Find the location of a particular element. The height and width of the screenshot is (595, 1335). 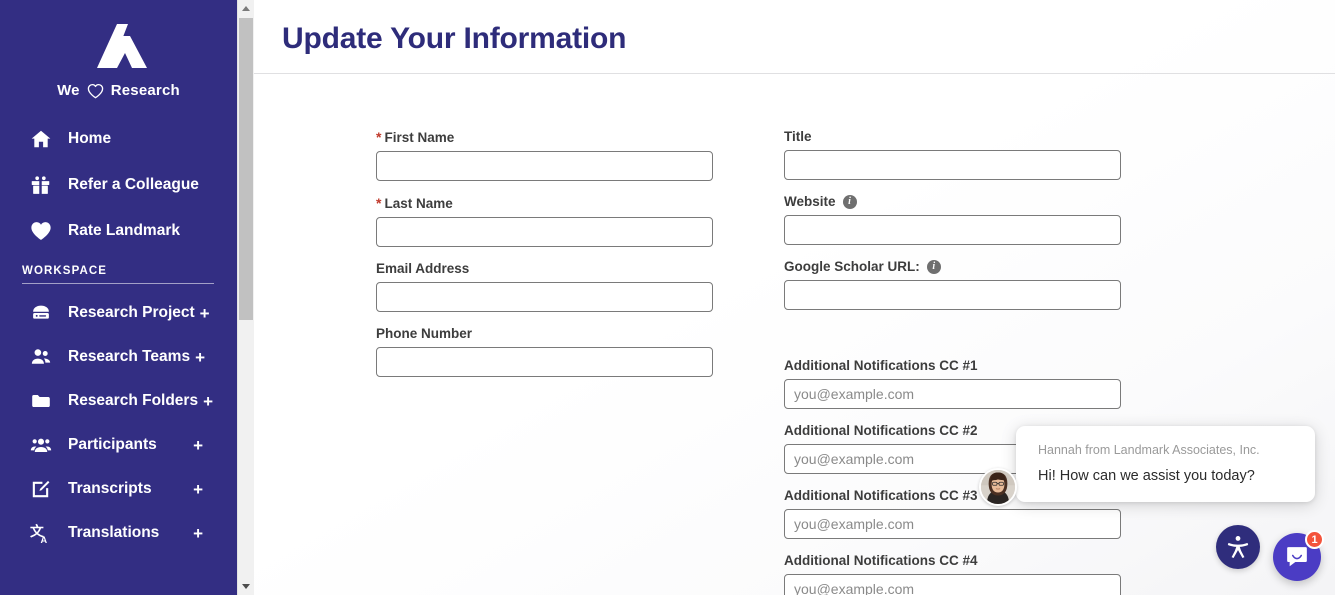

cc-4-input is located at coordinates (952, 584).